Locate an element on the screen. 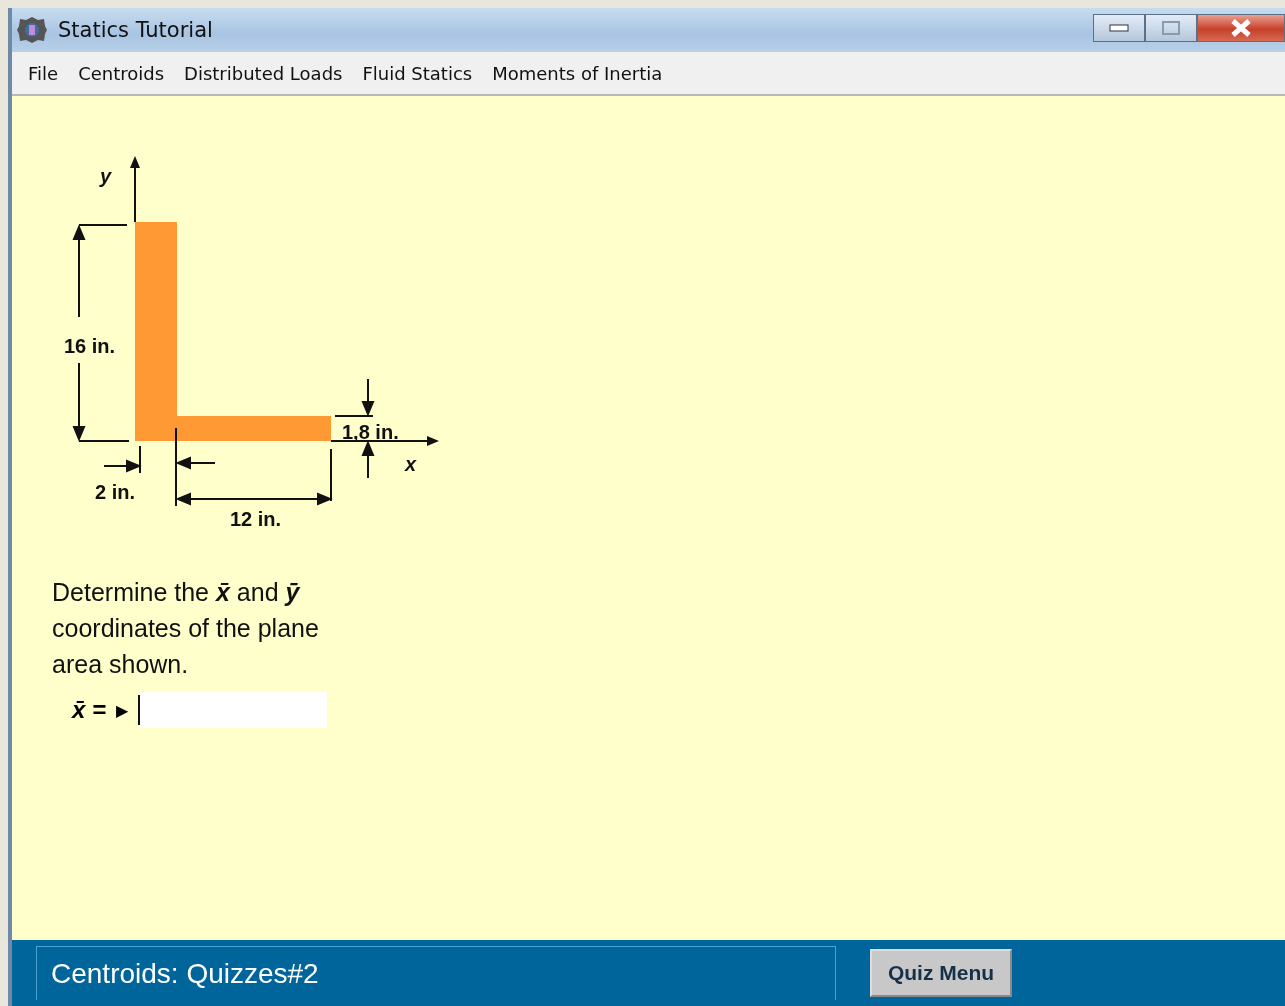  quiz-menu-button: Quiz Menu is located at coordinates (941, 973).